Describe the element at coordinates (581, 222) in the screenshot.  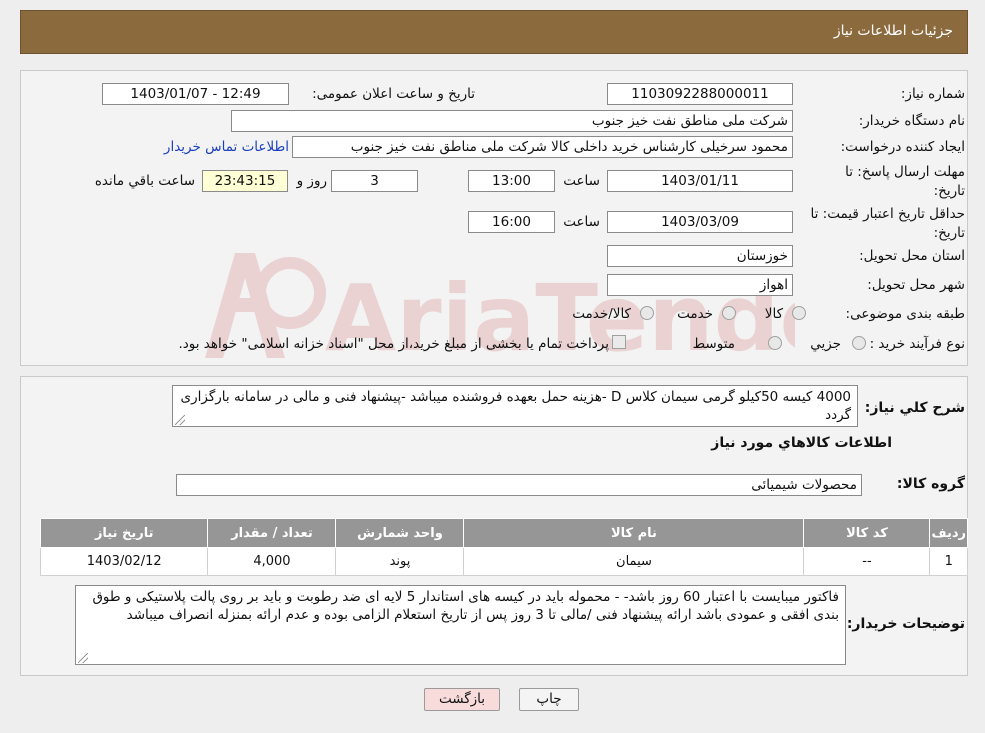
I see `validity-time-label: ساعت` at that location.